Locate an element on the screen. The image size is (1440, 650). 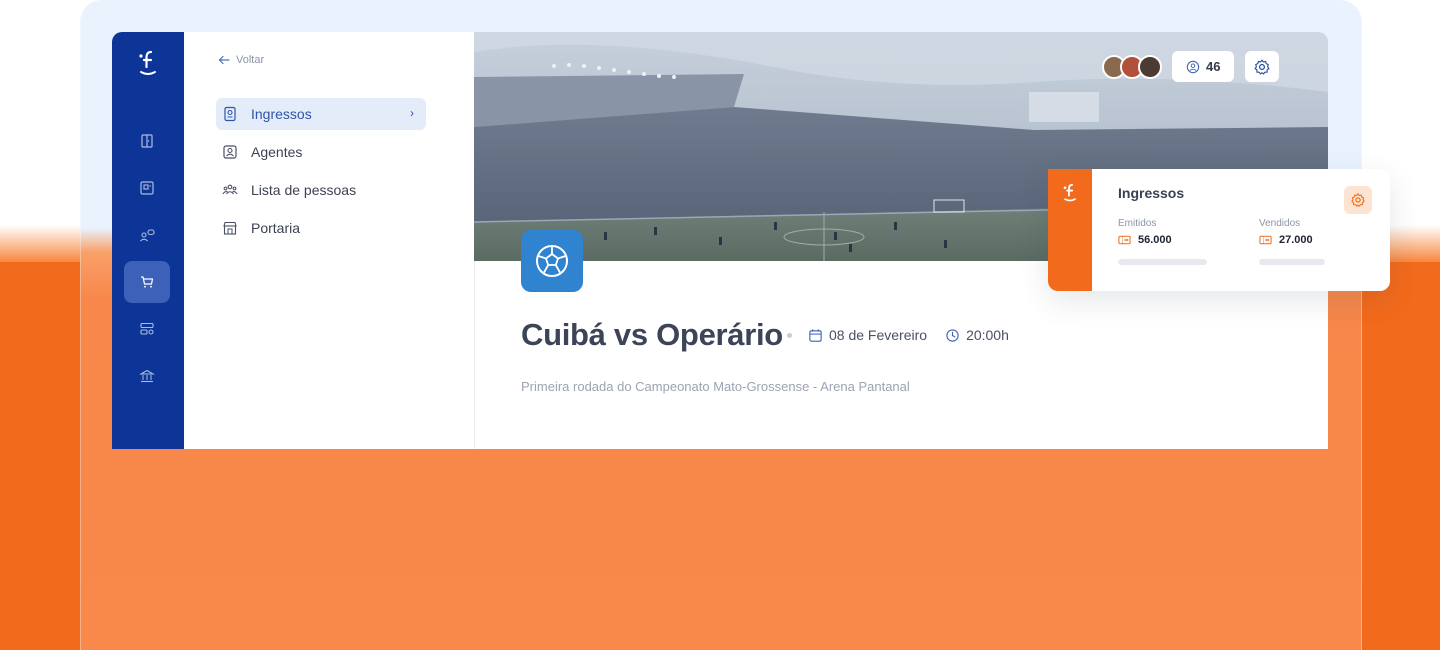
people-chat-icon is located at coordinates (147, 235).